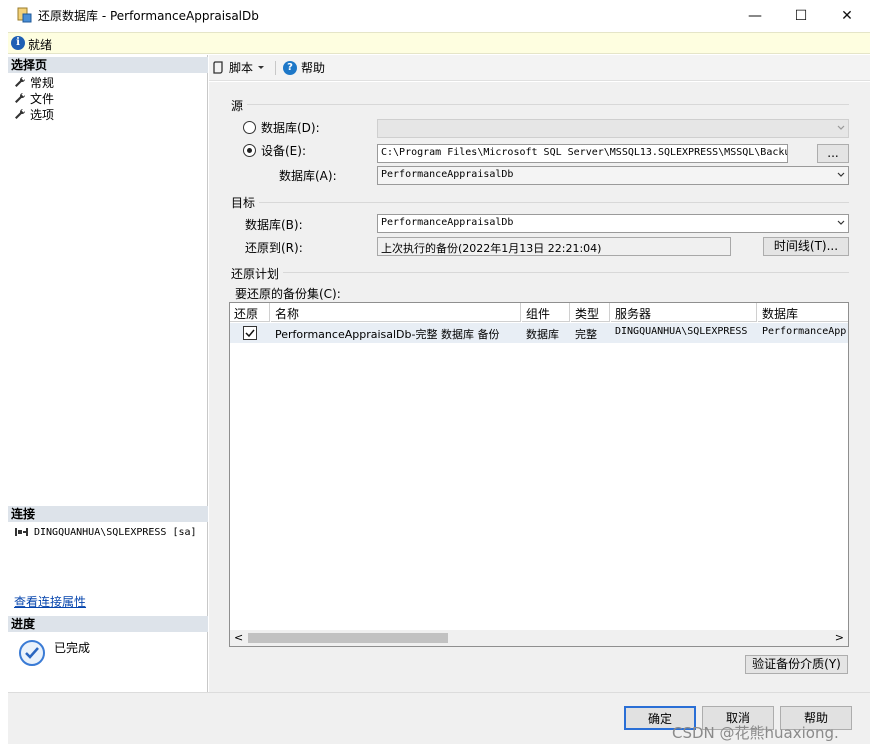 This screenshot has width=878, height=752. I want to click on column-header-database: 数据库, so click(803, 312).